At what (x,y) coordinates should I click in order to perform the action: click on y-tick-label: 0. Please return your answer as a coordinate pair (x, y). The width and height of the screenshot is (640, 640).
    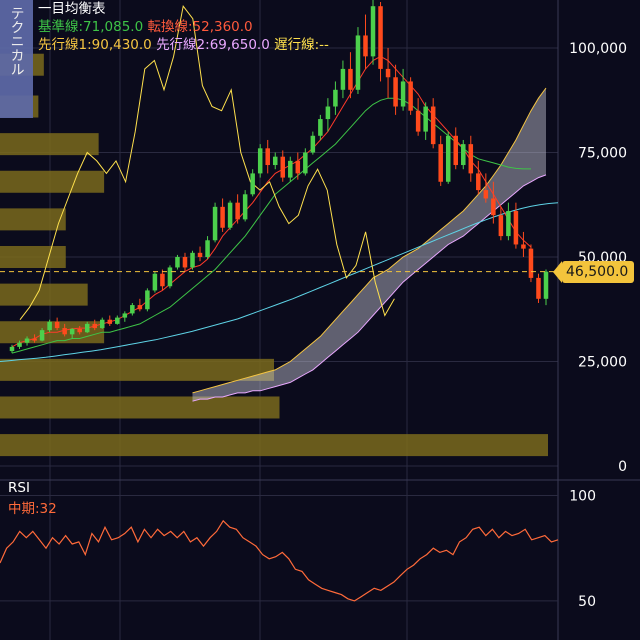
    Looking at the image, I should click on (622, 467).